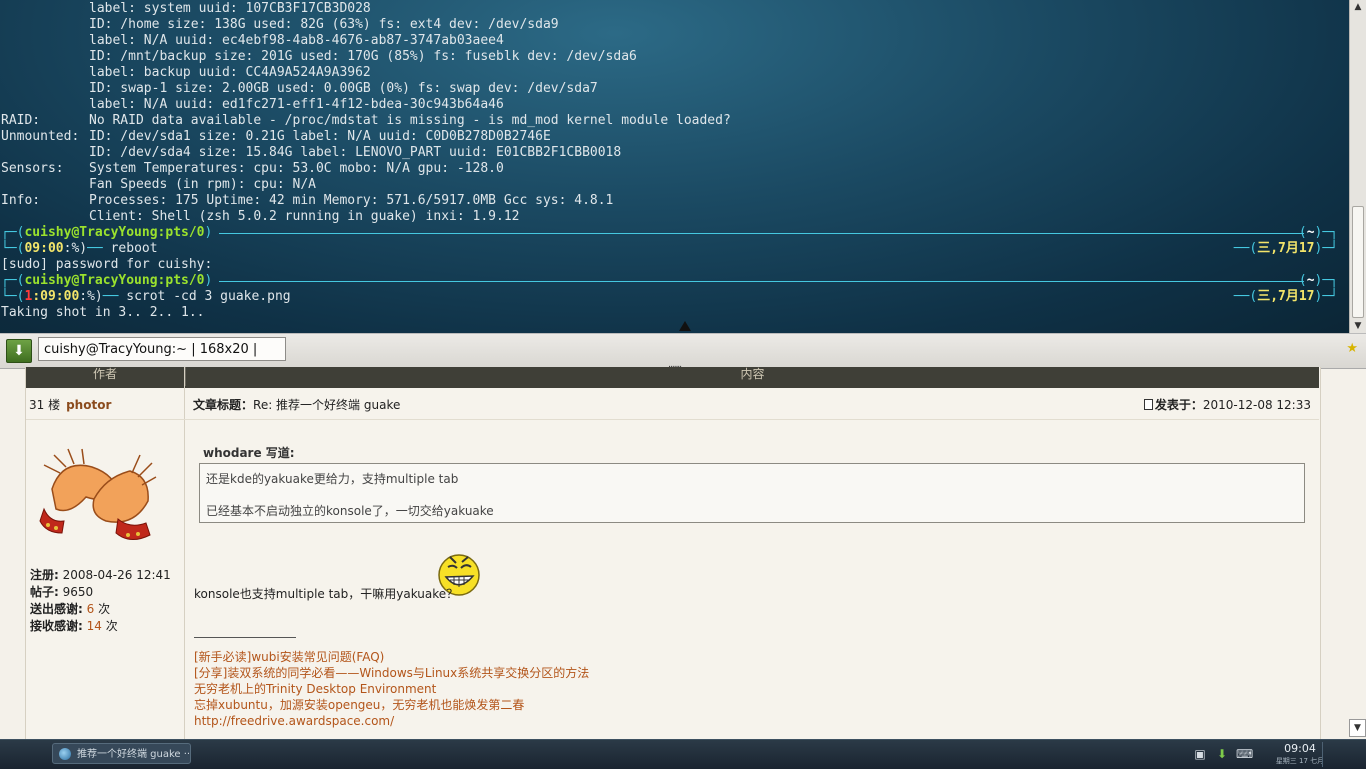 The image size is (1366, 769). Describe the element at coordinates (673, 313) in the screenshot. I see `output-line: Taking shot in 3.. 2.. 1..` at that location.